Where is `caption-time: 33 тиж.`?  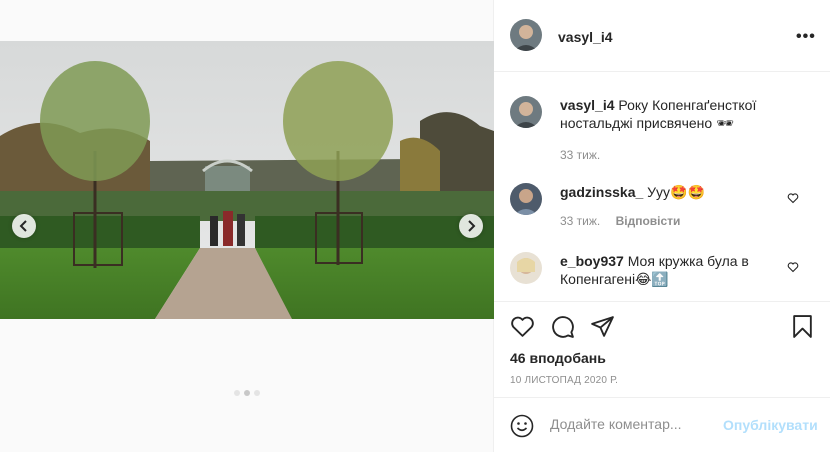
caption-time: 33 тиж. is located at coordinates (580, 155).